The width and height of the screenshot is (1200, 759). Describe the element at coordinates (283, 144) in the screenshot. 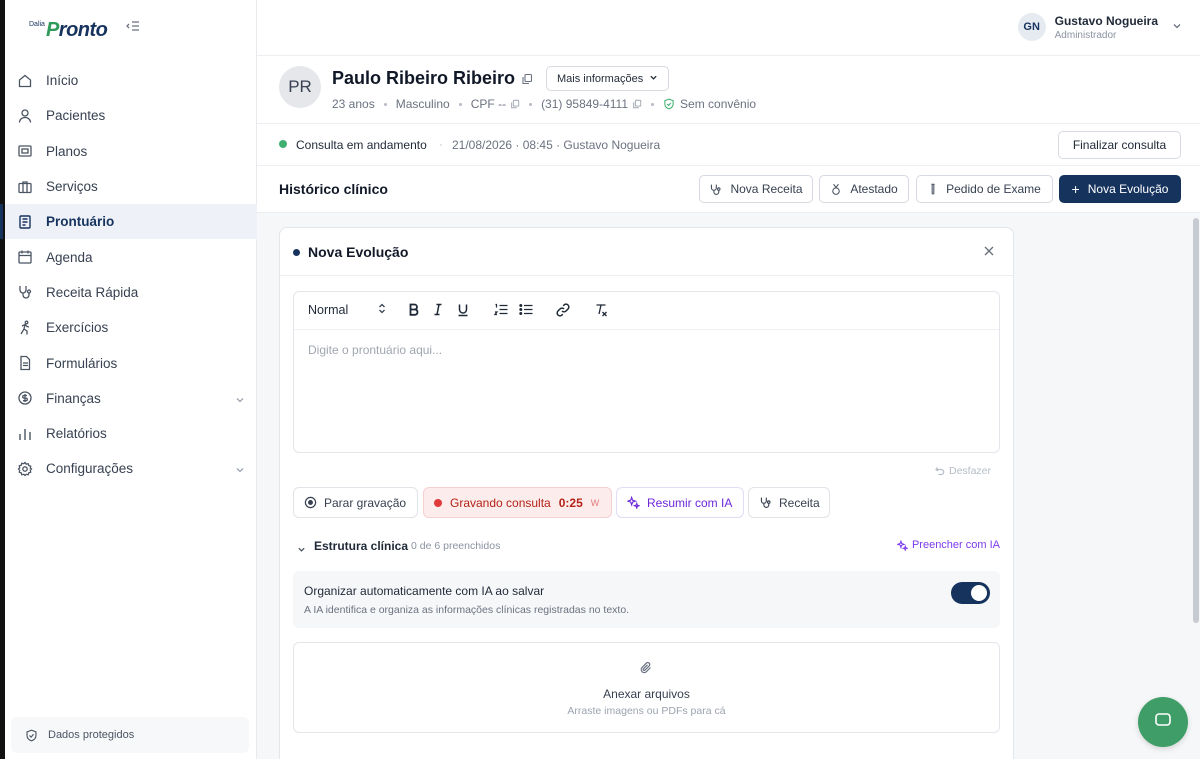

I see `status-dot` at that location.